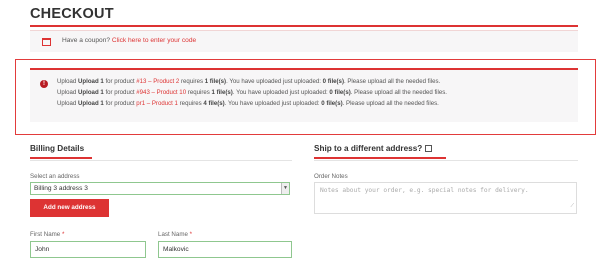 The image size is (606, 267). What do you see at coordinates (46, 42) in the screenshot?
I see `coupon-calendar-icon` at bounding box center [46, 42].